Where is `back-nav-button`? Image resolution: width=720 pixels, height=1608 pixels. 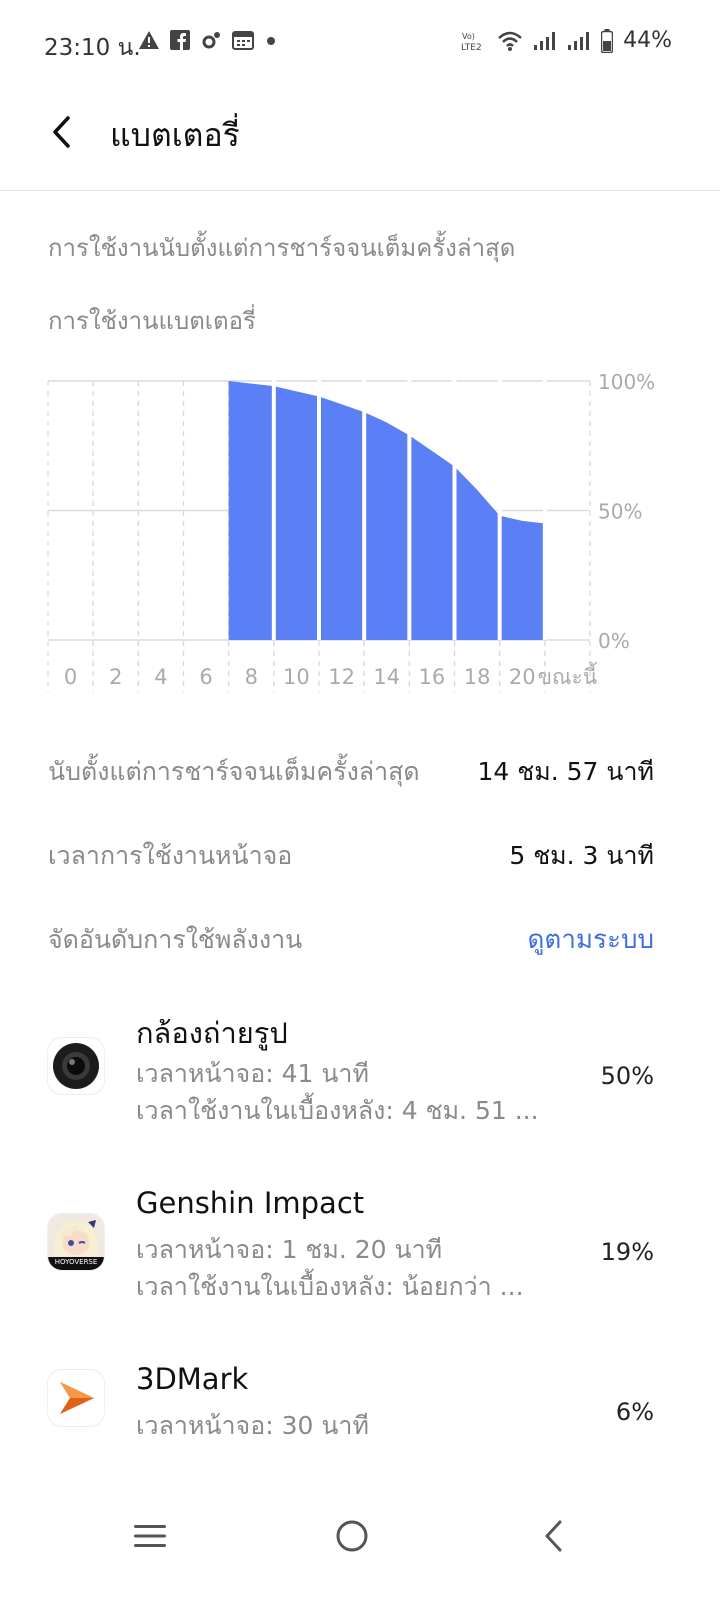
back-nav-button is located at coordinates (554, 1536).